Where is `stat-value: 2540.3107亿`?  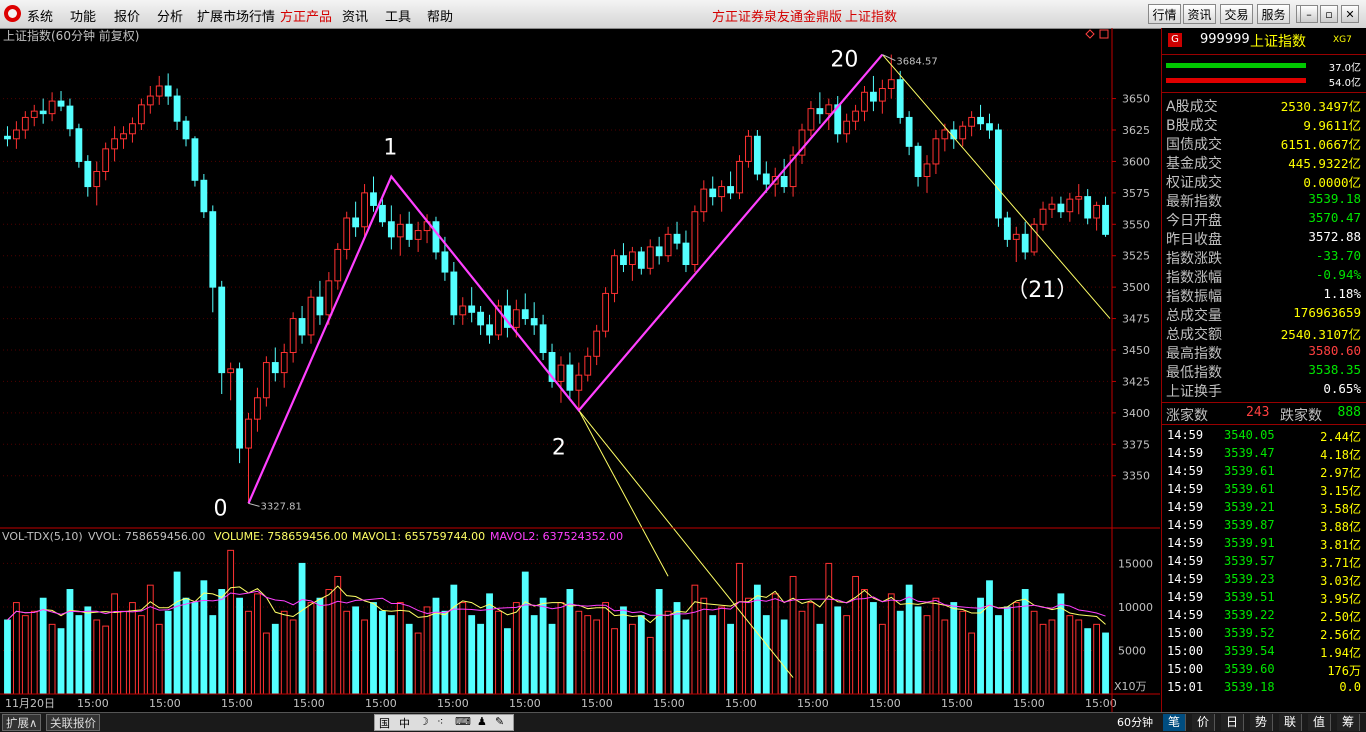
stat-value: 2540.3107亿 is located at coordinates (1320, 334).